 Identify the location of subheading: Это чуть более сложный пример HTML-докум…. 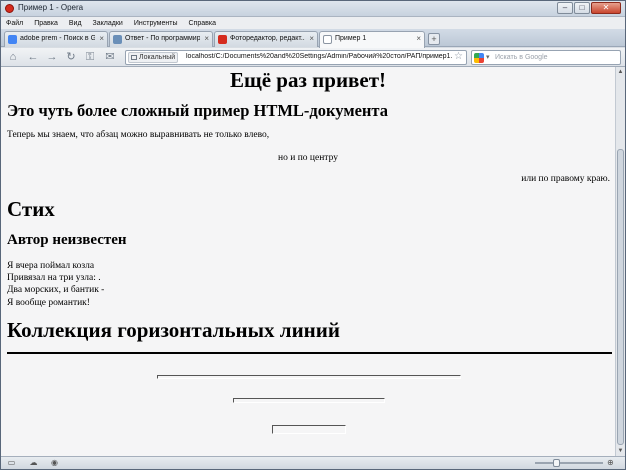
(197, 110).